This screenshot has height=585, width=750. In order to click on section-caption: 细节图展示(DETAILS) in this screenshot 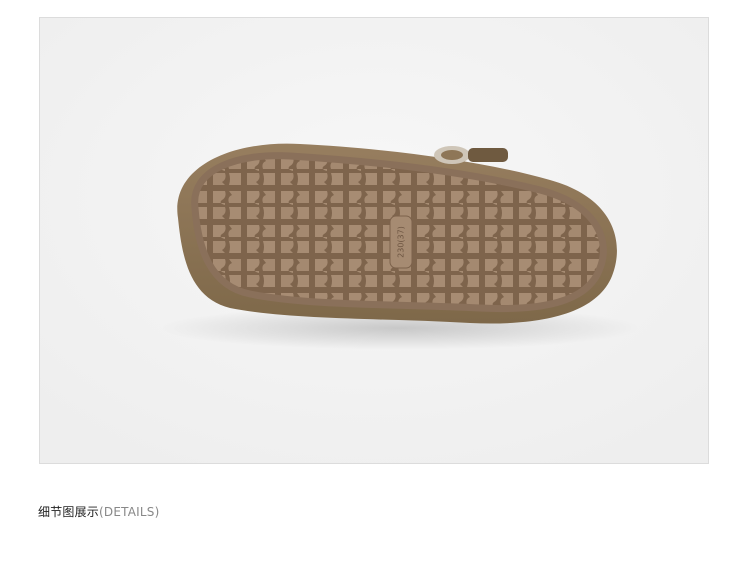, I will do `click(98, 511)`.